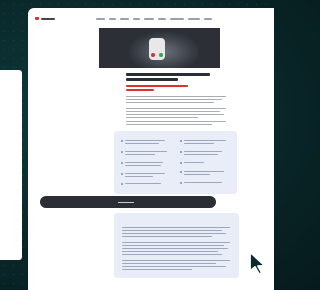 The height and width of the screenshot is (290, 320). I want to click on nav-links, so click(154, 19).